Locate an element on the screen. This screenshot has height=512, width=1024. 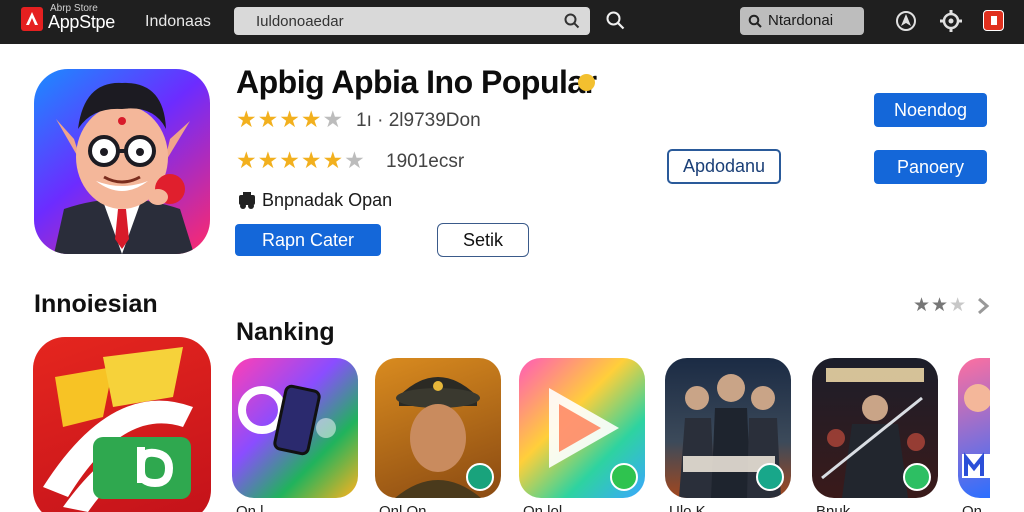
indonesian-app-icon is located at coordinates (122, 424).